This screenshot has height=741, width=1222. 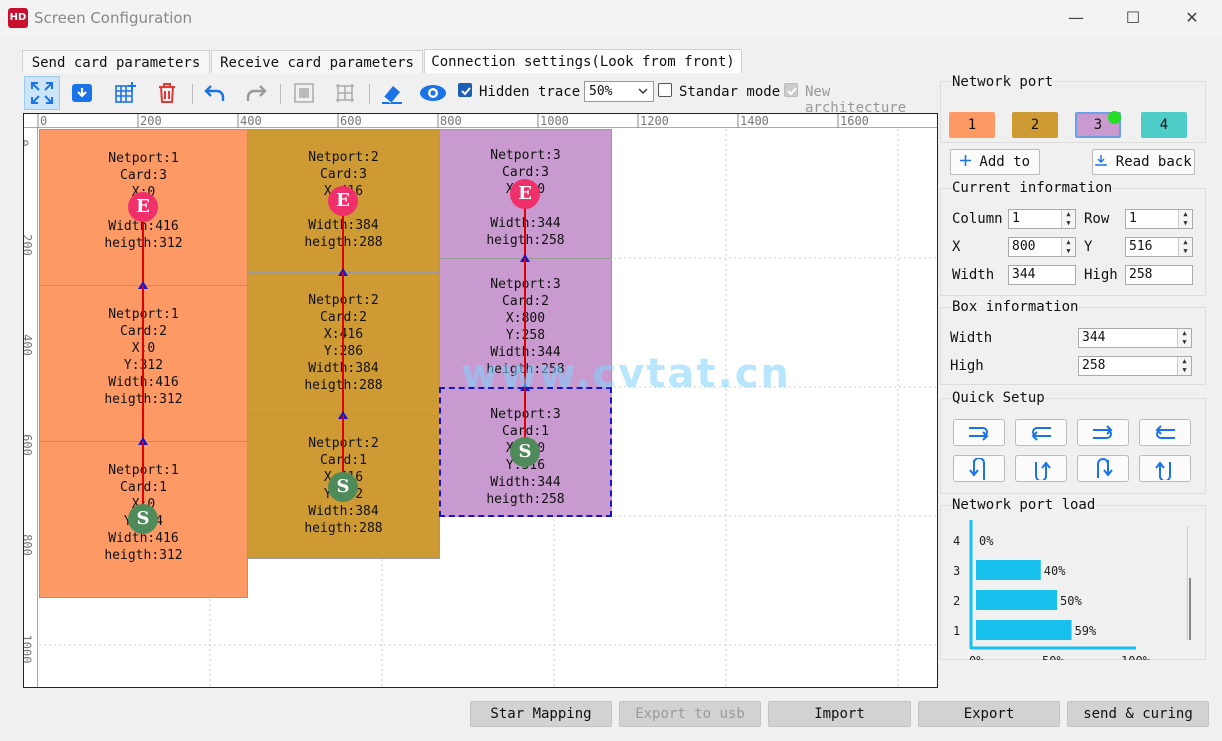 What do you see at coordinates (956, 571) in the screenshot?
I see `y-tick-label: 3` at bounding box center [956, 571].